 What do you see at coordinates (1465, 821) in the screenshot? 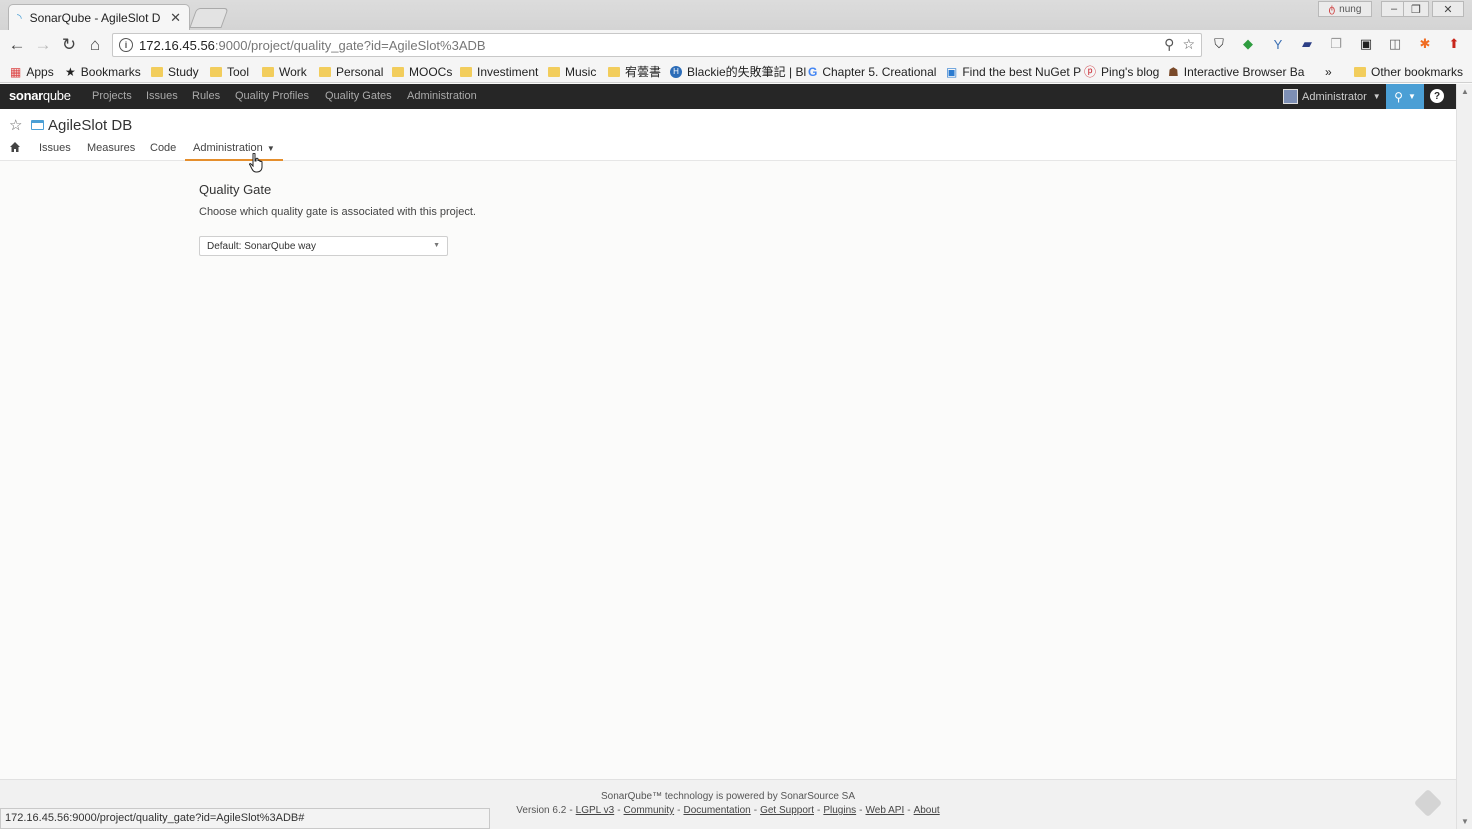
I see `scroll-down-icon: ▼` at bounding box center [1465, 821].